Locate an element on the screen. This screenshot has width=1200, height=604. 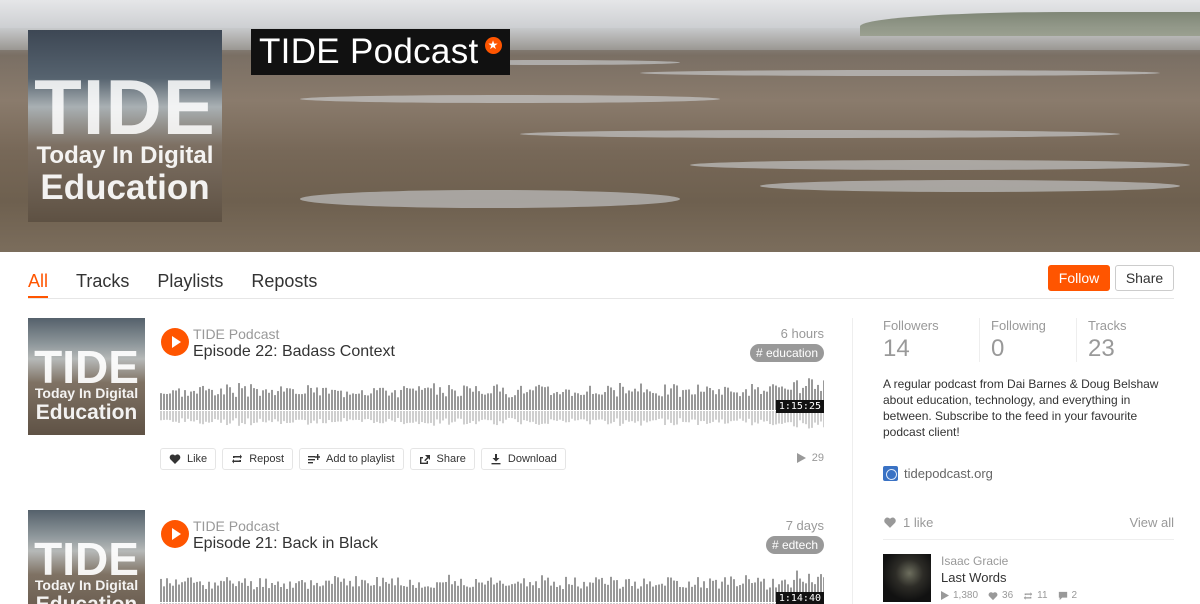
liked-reposts: 11 is located at coordinates (1035, 595).